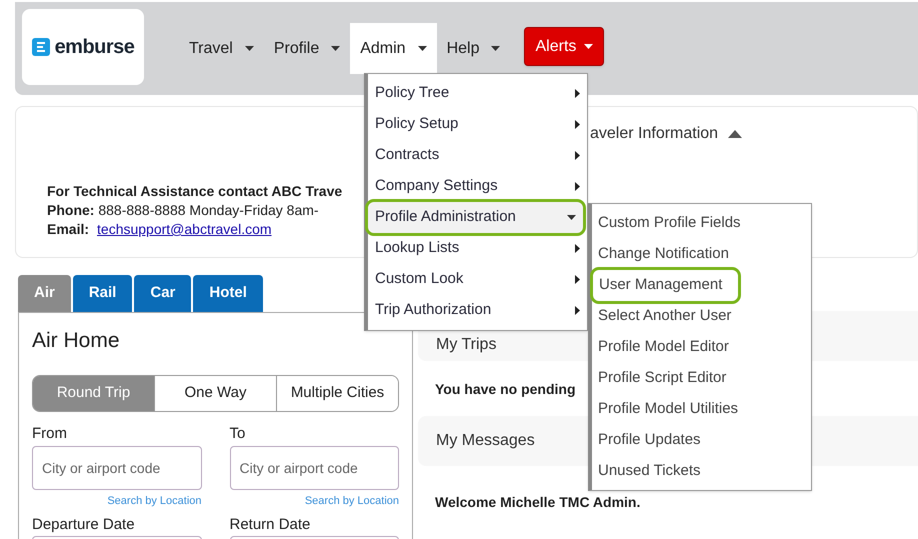  Describe the element at coordinates (238, 434) in the screenshot. I see `field-label: To` at that location.